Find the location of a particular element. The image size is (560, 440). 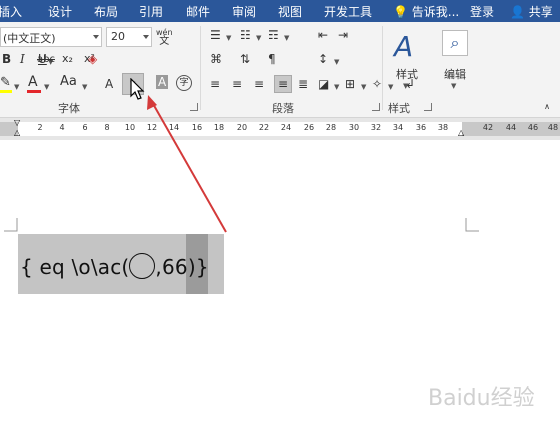

ruler-tick: 48 is located at coordinates (553, 127).